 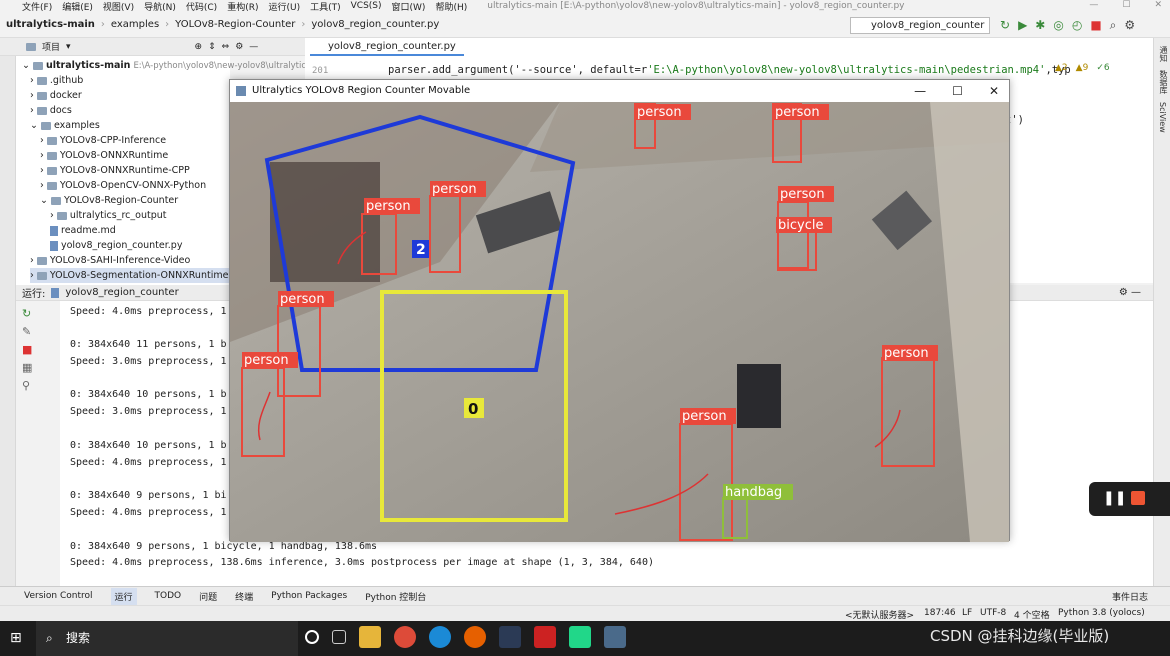 What do you see at coordinates (1022, 25) in the screenshot?
I see `run-icon: ▶` at bounding box center [1022, 25].